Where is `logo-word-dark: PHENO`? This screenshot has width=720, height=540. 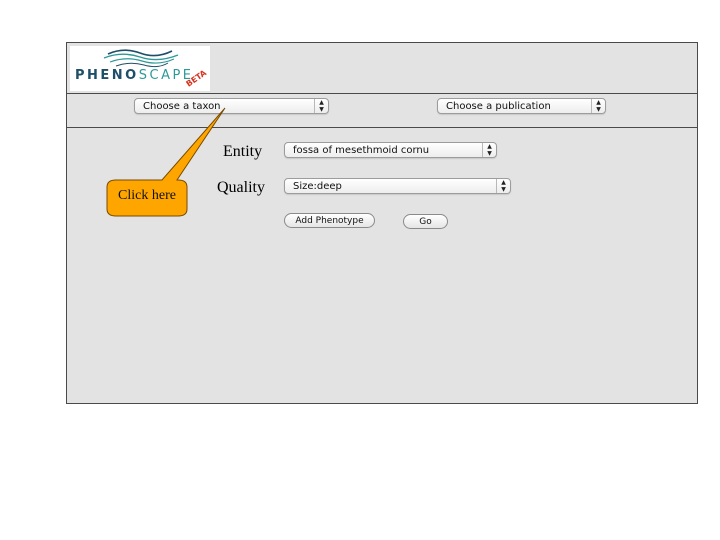 logo-word-dark: PHENO is located at coordinates (107, 75).